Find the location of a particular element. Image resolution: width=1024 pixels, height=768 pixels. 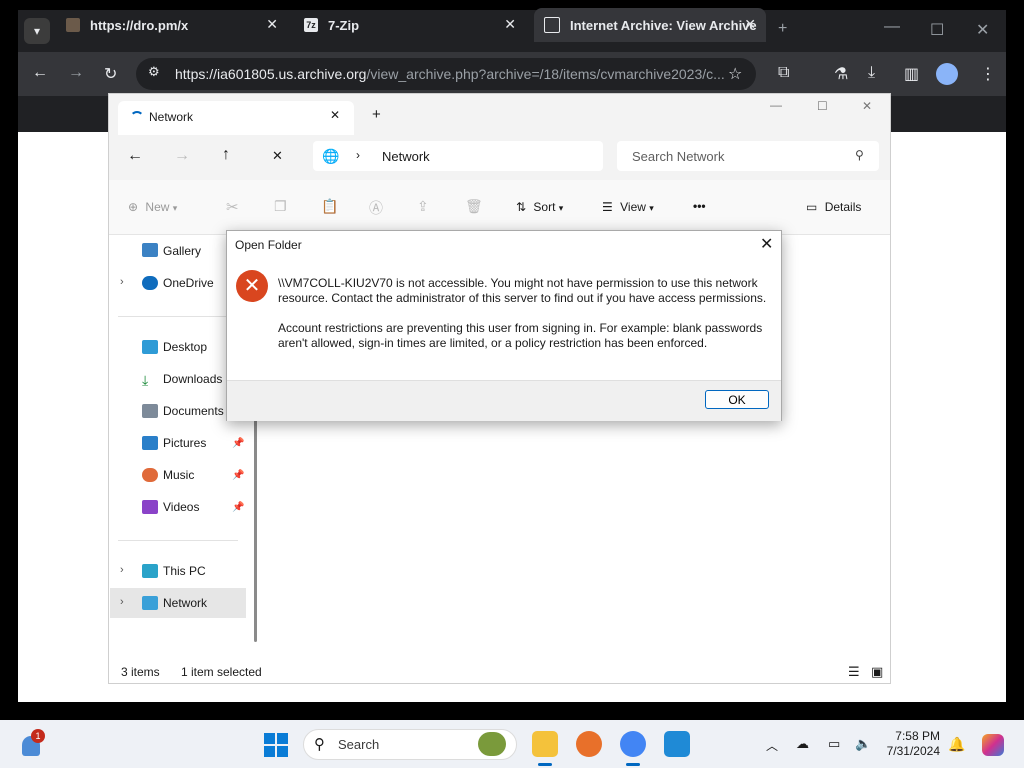

site-settings-icon: ⚙ is located at coordinates (154, 72).